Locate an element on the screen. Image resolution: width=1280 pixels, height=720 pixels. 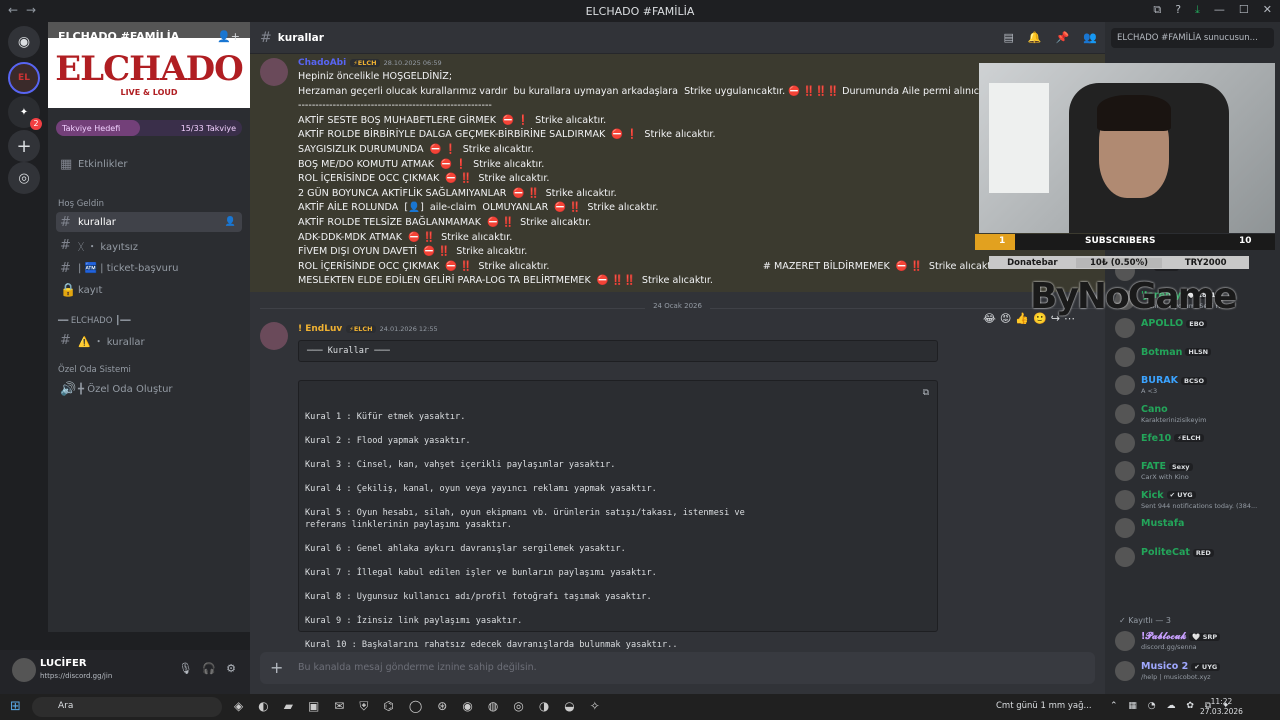
window-title: ELCHADO #FAMİLİA is located at coordinates (640, 11).